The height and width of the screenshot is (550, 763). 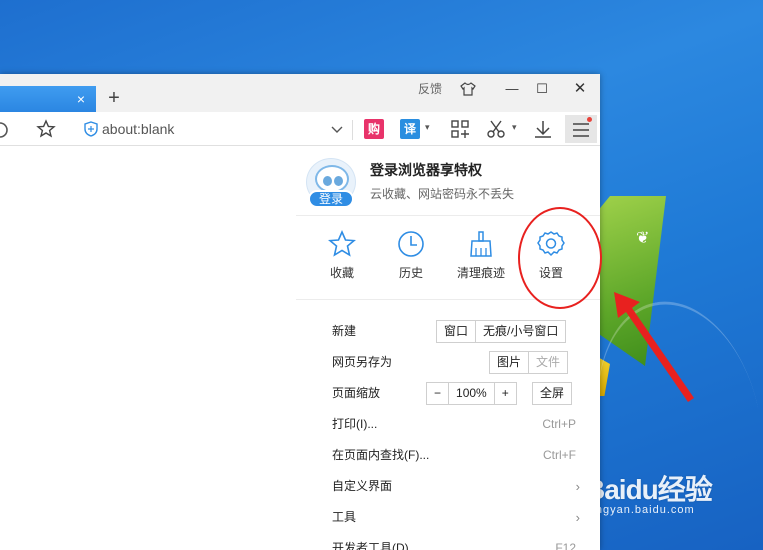 I want to click on devtools-label: 开发者工具(D), so click(x=370, y=541).